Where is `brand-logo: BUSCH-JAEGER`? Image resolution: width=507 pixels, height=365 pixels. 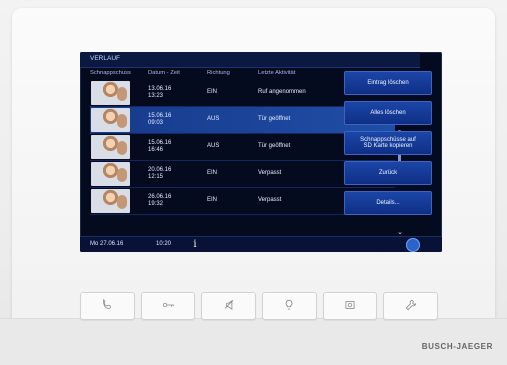 brand-logo: BUSCH-JAEGER is located at coordinates (457, 346).